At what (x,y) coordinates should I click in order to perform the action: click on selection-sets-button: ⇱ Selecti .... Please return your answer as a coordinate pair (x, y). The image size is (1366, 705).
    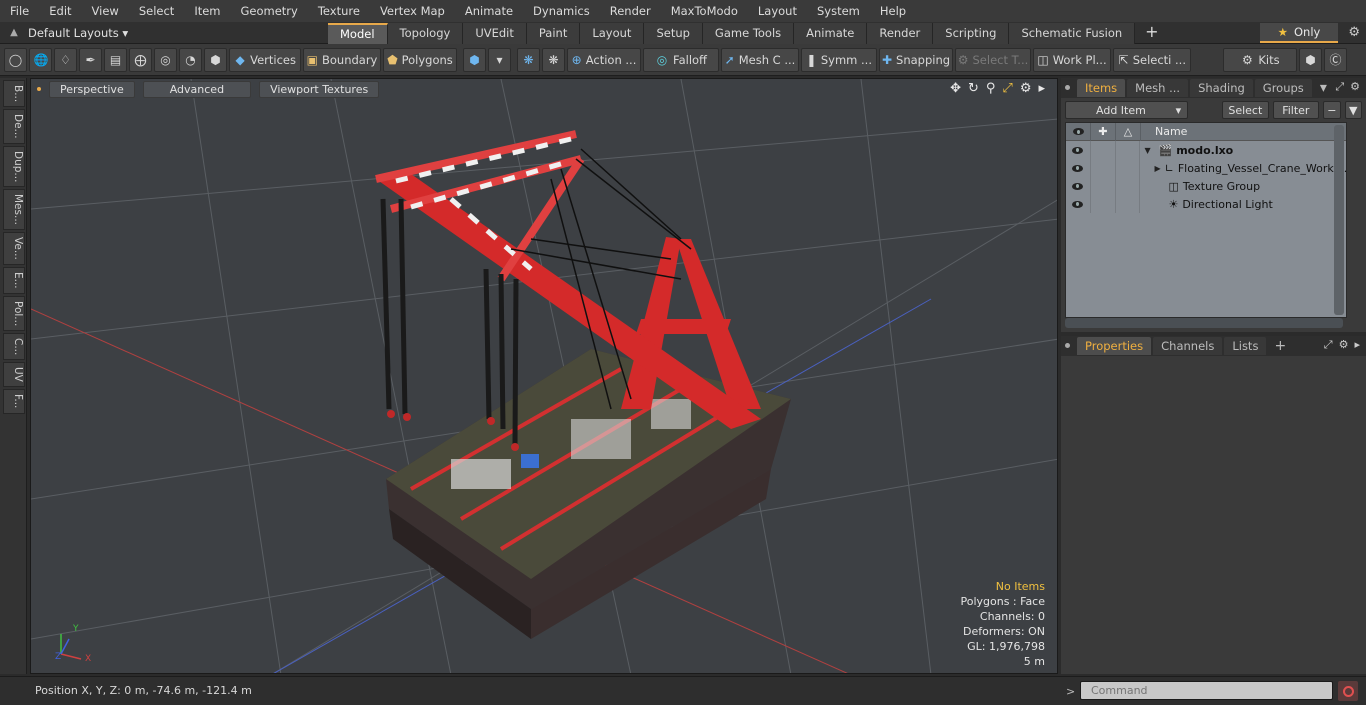
    Looking at the image, I should click on (1152, 59).